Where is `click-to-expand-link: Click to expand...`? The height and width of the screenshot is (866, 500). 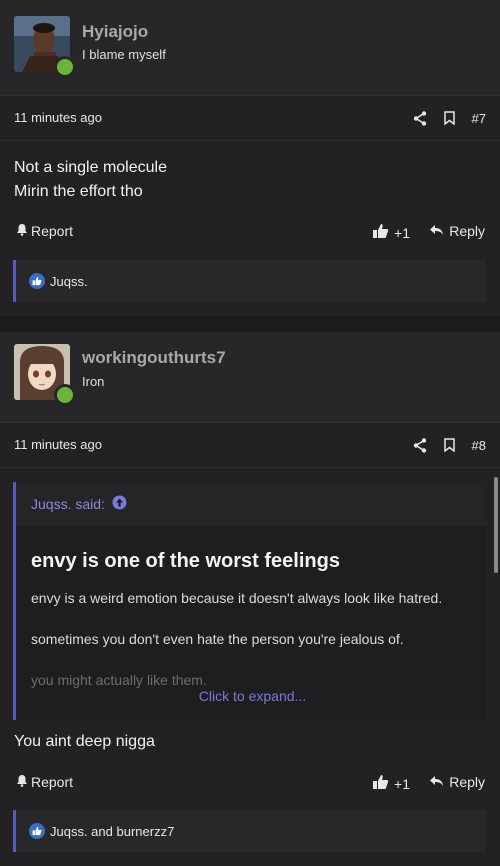 click-to-expand-link: Click to expand... is located at coordinates (251, 696).